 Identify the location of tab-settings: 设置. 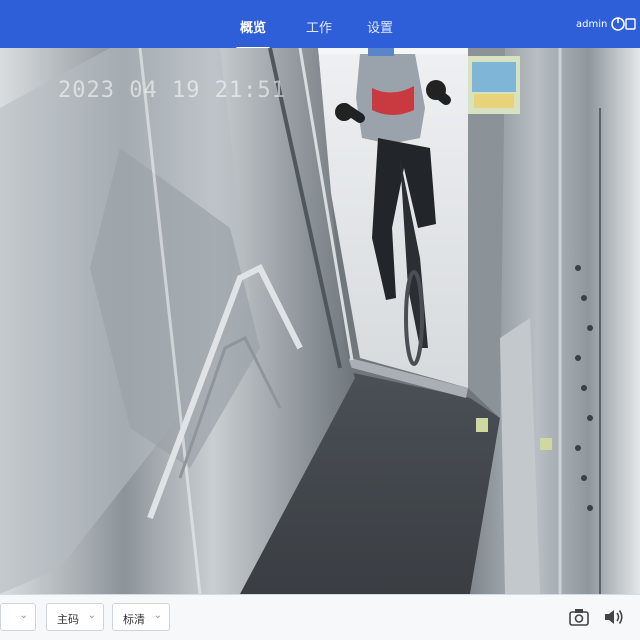
(380, 26).